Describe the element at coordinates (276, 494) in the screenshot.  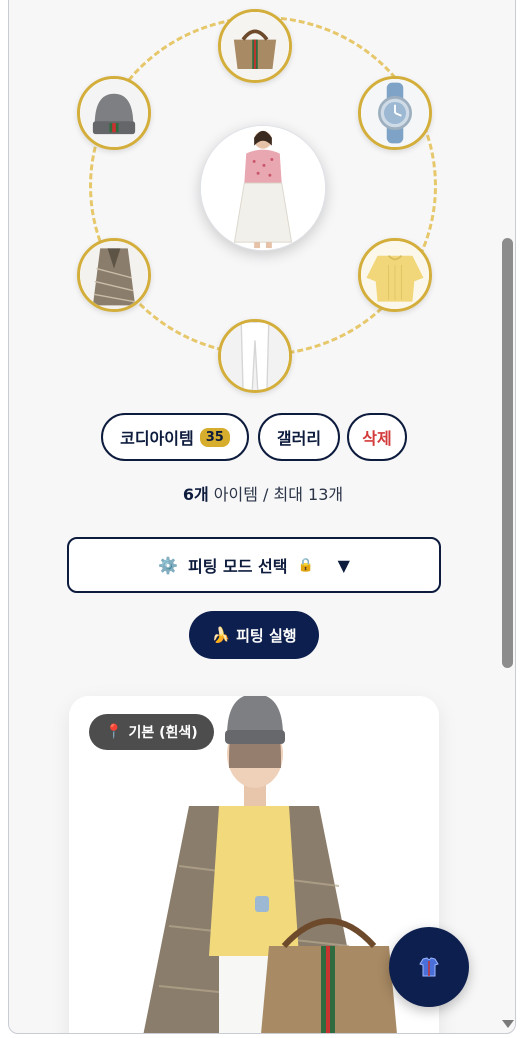
I see `selection-count-suffix: 아이템 / 최대 13개` at that location.